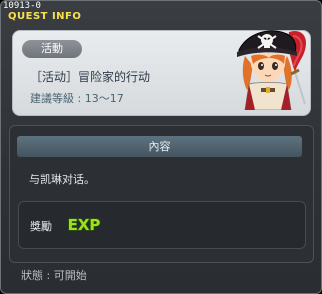 The width and height of the screenshot is (322, 294). What do you see at coordinates (41, 226) in the screenshot?
I see `reward-label: 獎勵` at bounding box center [41, 226].